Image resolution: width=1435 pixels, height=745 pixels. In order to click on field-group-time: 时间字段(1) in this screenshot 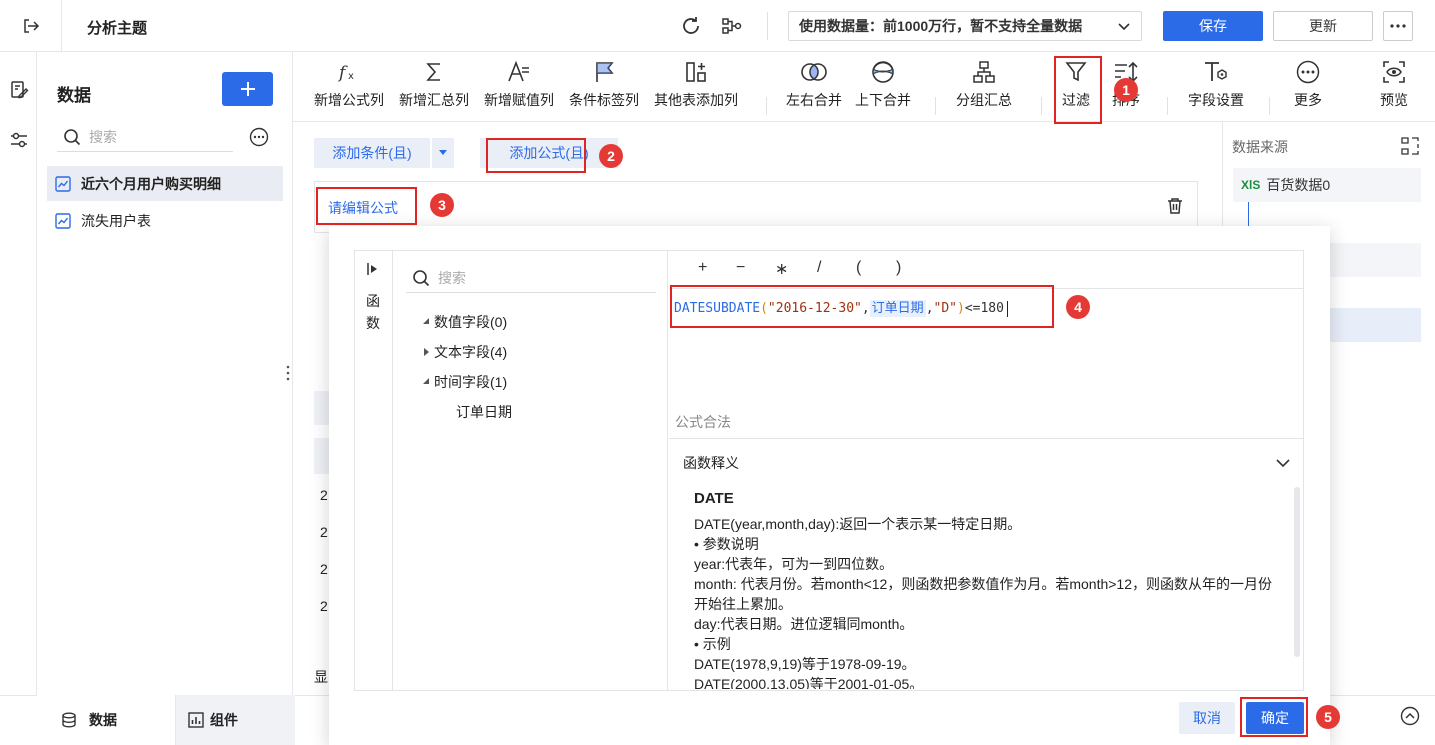, I will do `click(463, 382)`.